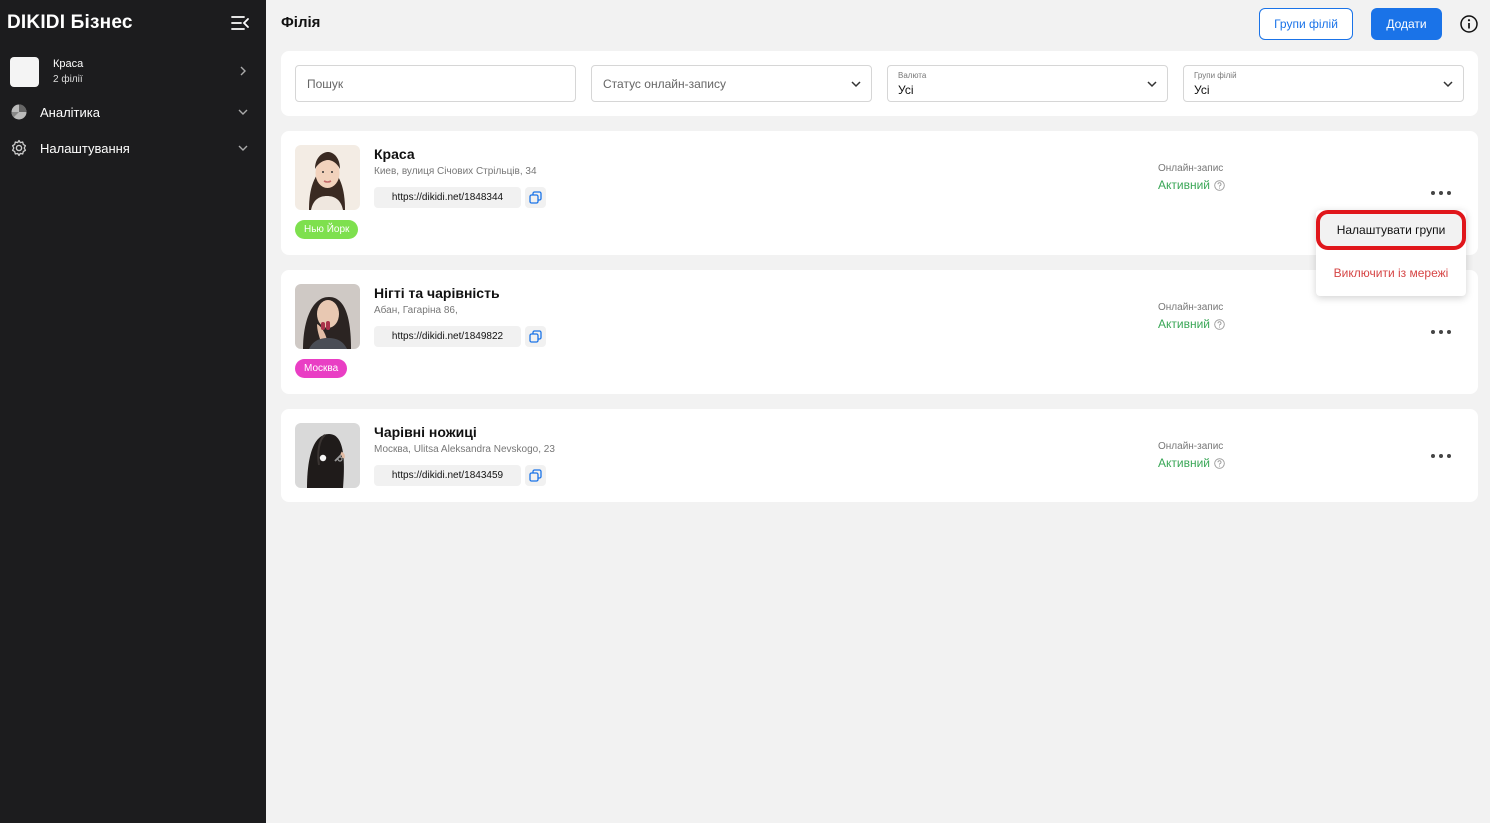 The height and width of the screenshot is (823, 1490). Describe the element at coordinates (447, 336) in the screenshot. I see `branch-link: https://dikidi.net/1849822` at that location.